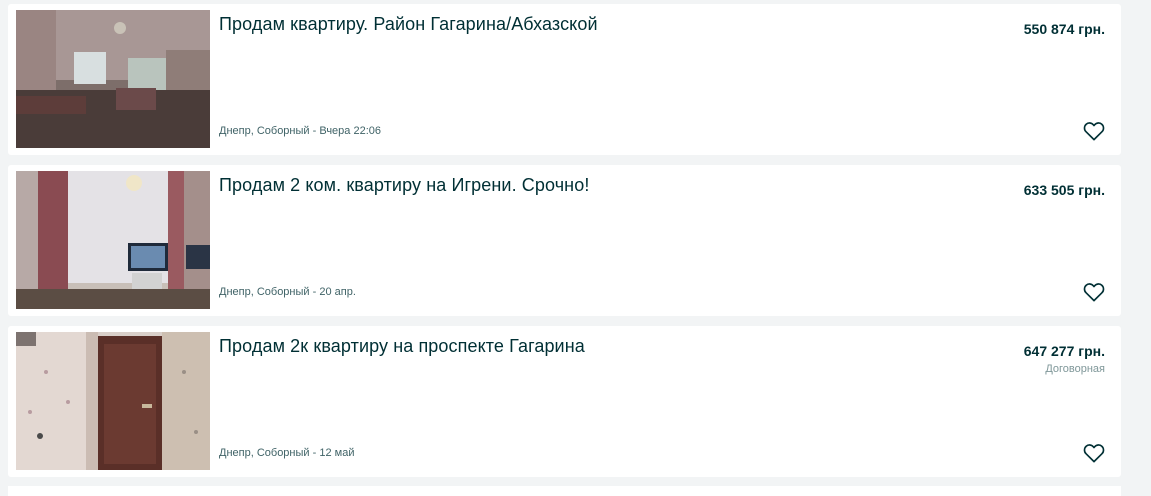  I want to click on next-listing-edge, so click(564, 491).